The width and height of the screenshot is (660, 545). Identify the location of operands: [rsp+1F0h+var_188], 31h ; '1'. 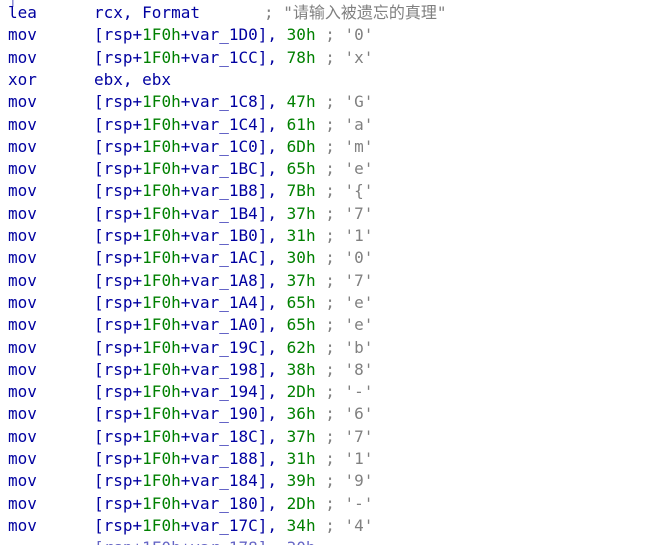
(233, 459).